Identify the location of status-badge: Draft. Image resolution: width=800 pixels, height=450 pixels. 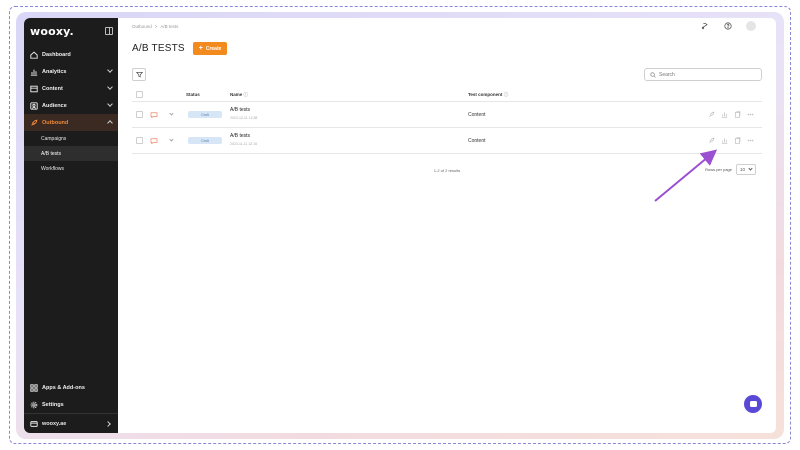
(205, 114).